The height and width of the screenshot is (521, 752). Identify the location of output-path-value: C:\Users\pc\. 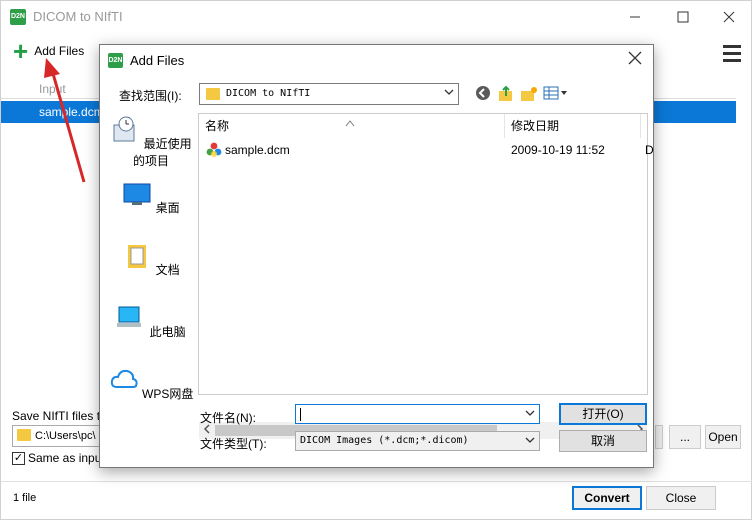
(65, 436).